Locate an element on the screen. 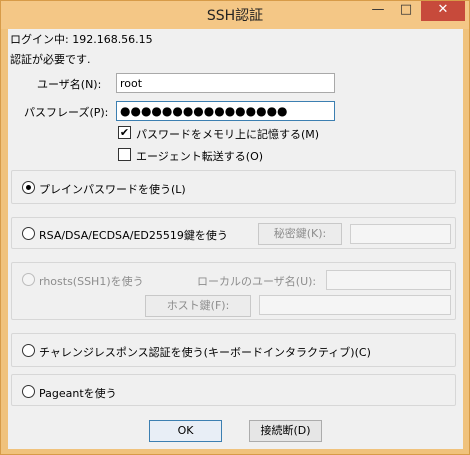 The height and width of the screenshot is (455, 470). challenge-response-group: チャレンジレスポンス認証を使う(キーボードインタラクティブ)(C) is located at coordinates (233, 350).